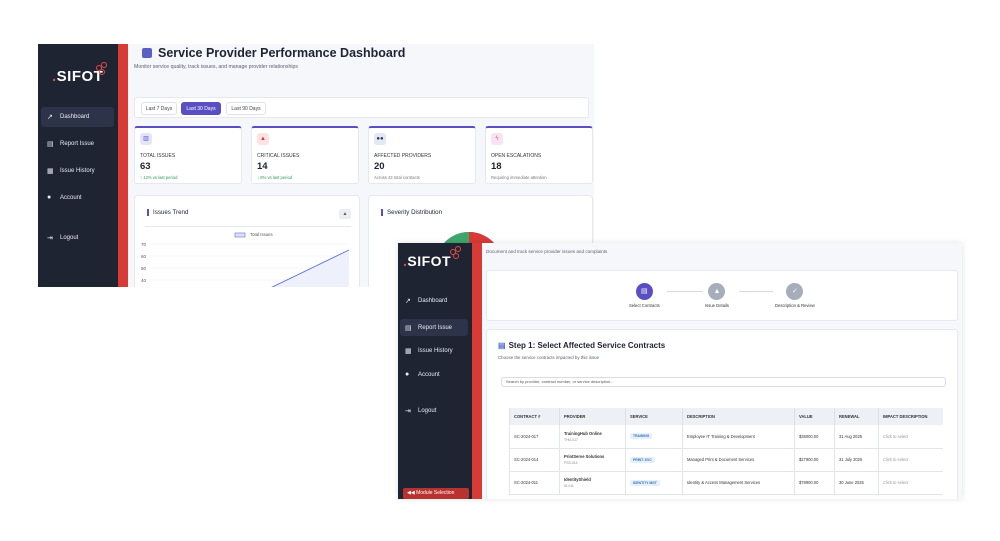 This screenshot has height=541, width=1000. What do you see at coordinates (856, 483) in the screenshot?
I see `renewal-cell: 30 June 2025` at bounding box center [856, 483].